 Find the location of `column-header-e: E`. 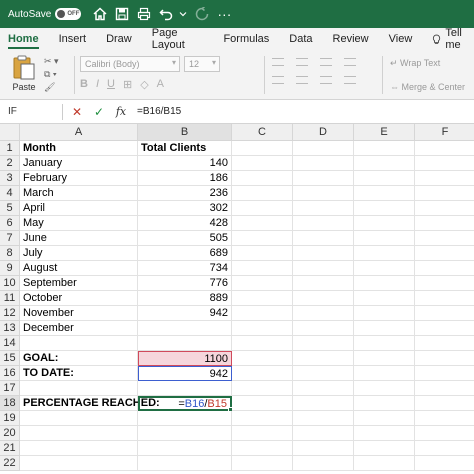

column-header-e: E is located at coordinates (384, 132).